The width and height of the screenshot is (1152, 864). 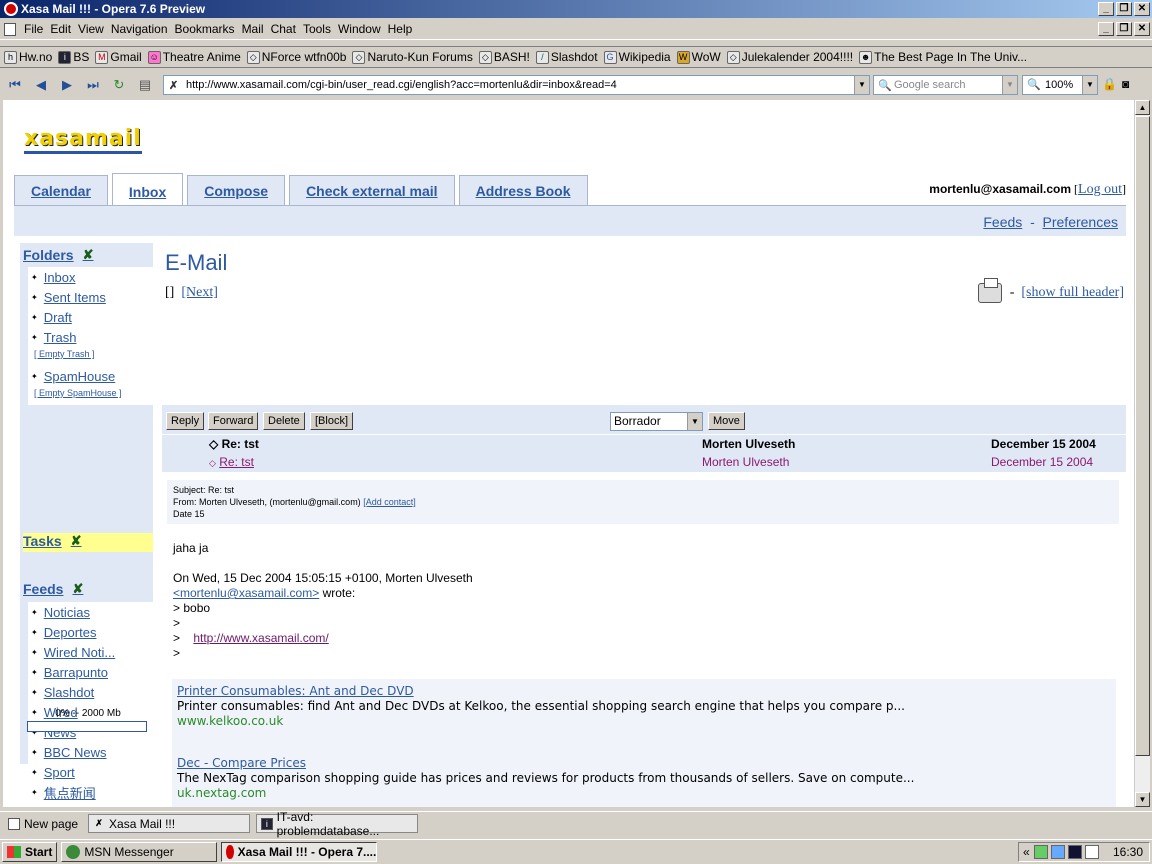 What do you see at coordinates (90, 792) in the screenshot?
I see `feed-item: ✦ 焦点新闻` at bounding box center [90, 792].